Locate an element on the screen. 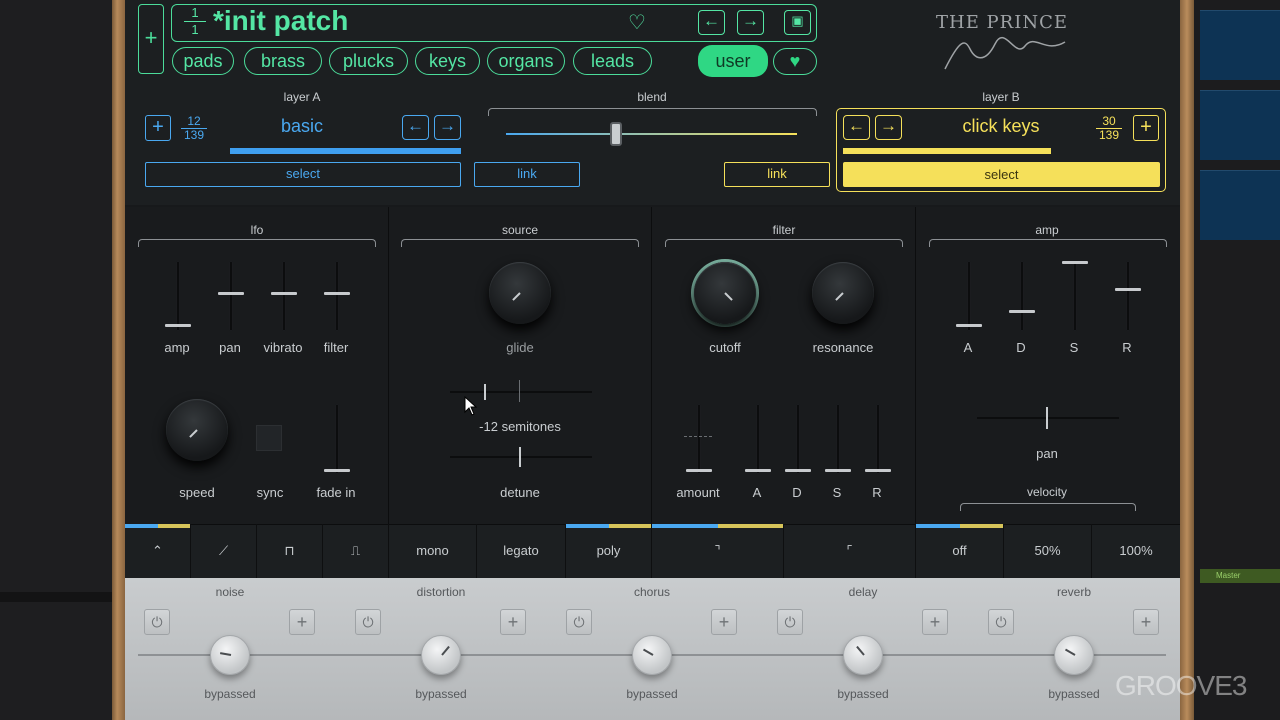 The height and width of the screenshot is (720, 1280). filter-a-fader is located at coordinates (758, 439).